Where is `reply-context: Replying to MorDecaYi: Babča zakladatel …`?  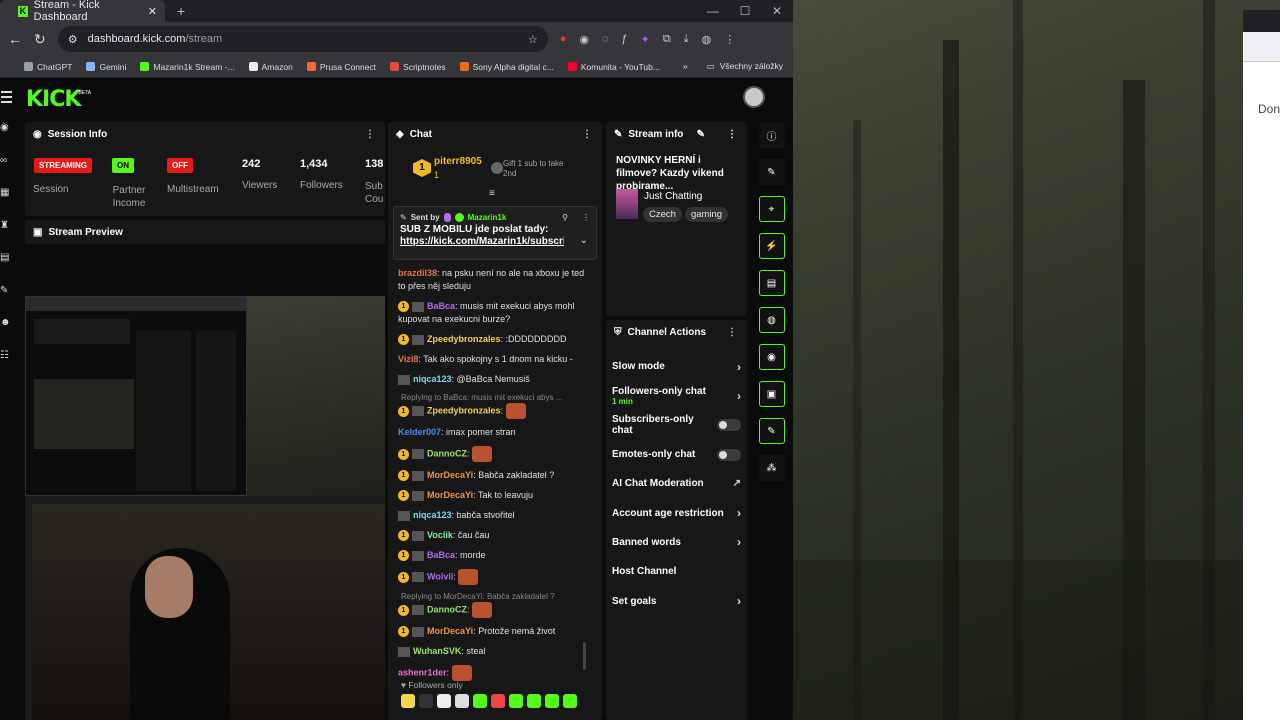
reply-context: Replying to MorDecaYi: Babča zakladatel … is located at coordinates (493, 596).